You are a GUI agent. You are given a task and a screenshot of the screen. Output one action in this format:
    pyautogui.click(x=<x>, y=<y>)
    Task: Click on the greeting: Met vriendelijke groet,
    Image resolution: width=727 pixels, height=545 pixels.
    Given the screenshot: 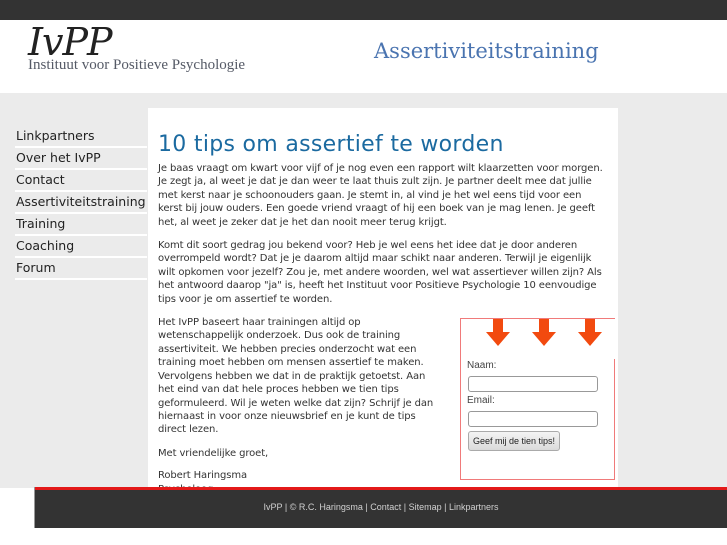 What is the action you would take?
    pyautogui.click(x=213, y=453)
    